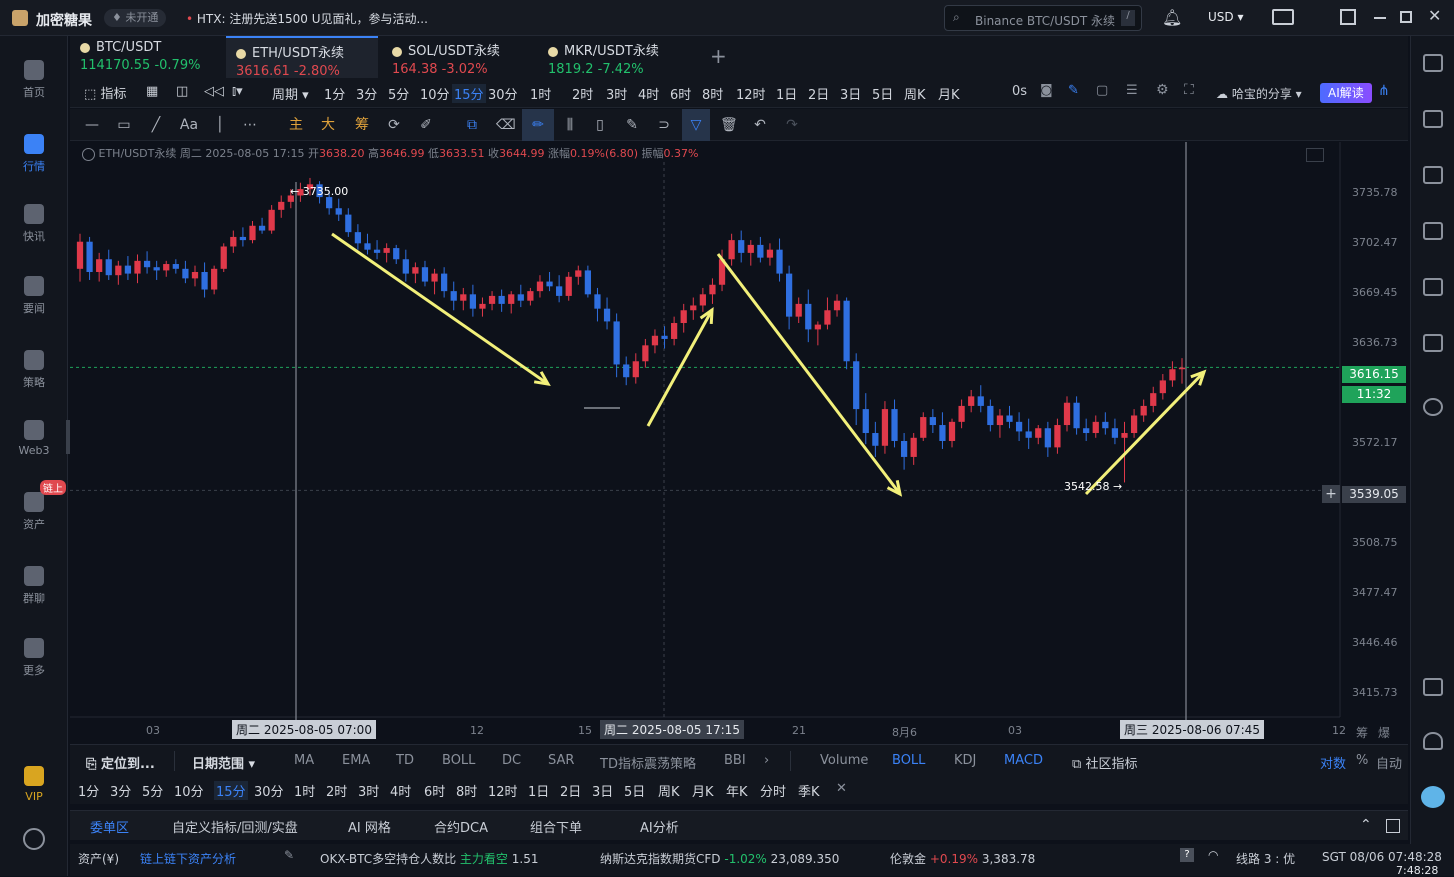 This screenshot has height=877, width=1454. Describe the element at coordinates (362, 125) in the screenshot. I see `chip-button: 筹` at that location.